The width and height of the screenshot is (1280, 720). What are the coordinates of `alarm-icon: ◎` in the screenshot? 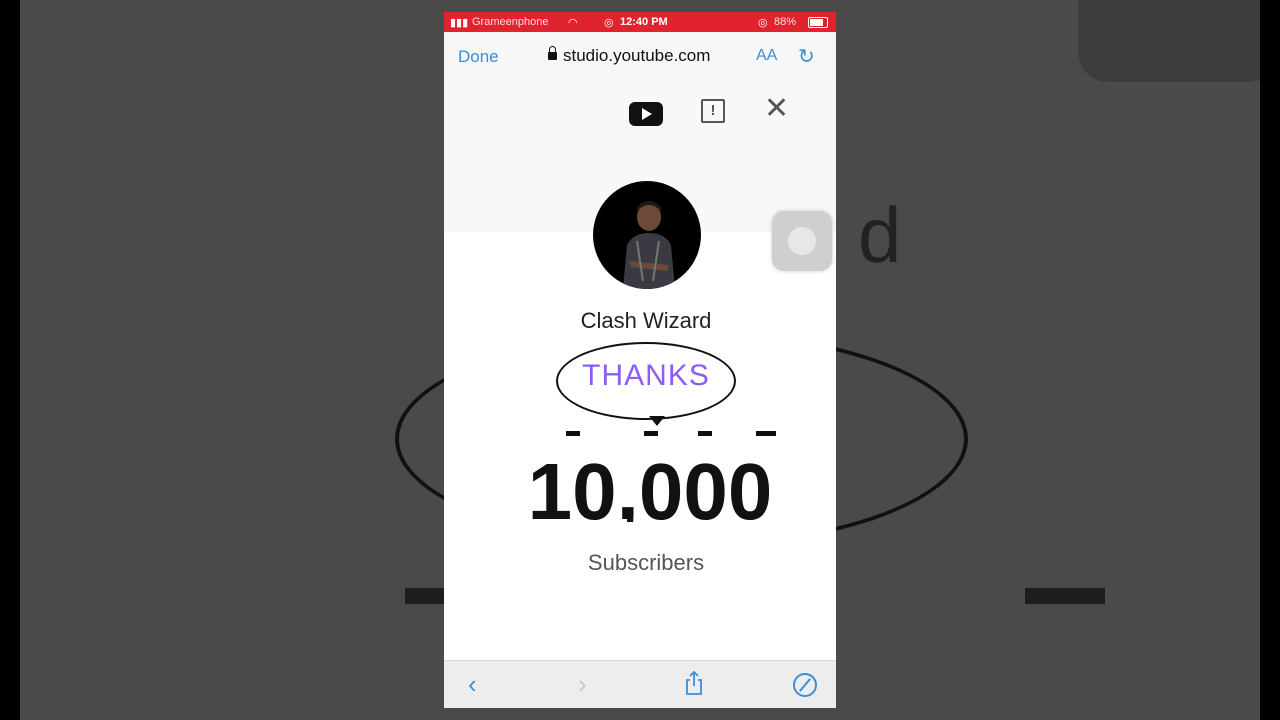 It's located at (609, 23).